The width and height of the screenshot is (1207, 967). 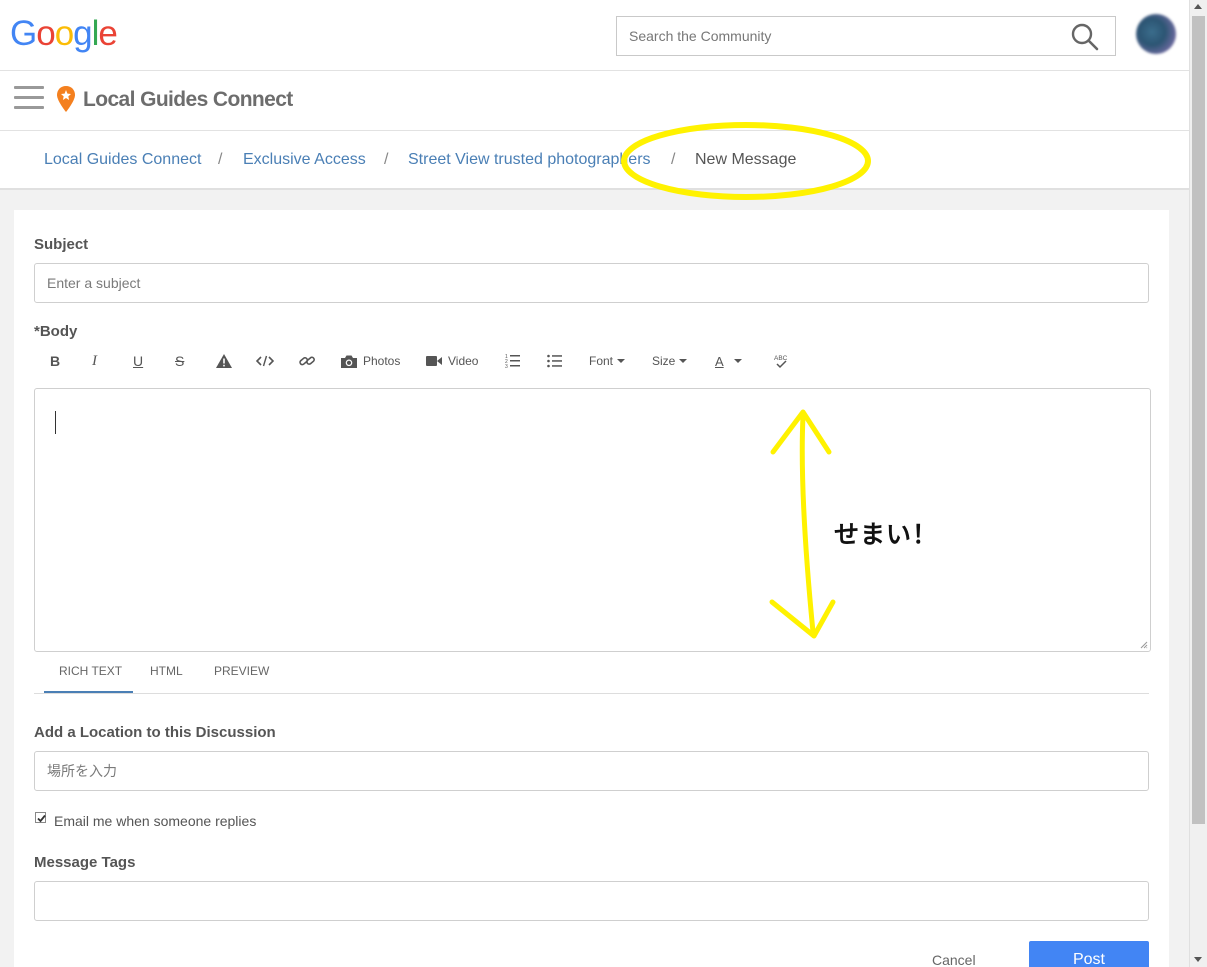 I want to click on tab-rich-text: RICH TEXT, so click(x=90, y=671).